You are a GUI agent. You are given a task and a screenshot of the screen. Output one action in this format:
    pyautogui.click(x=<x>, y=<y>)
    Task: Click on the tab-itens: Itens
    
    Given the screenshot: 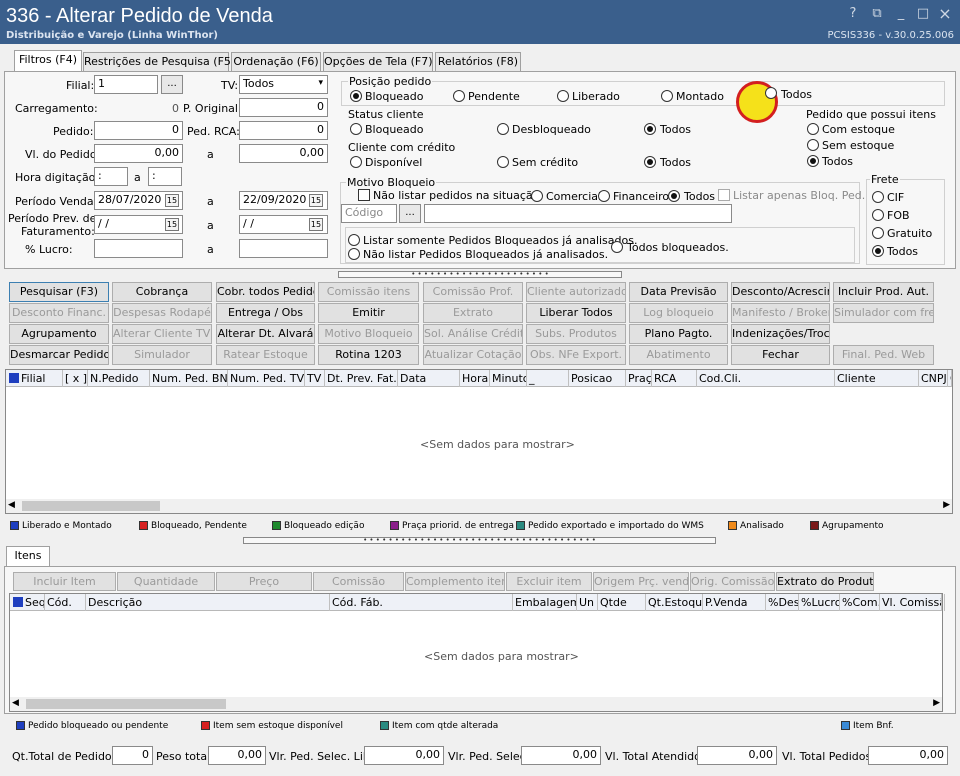 What is the action you would take?
    pyautogui.click(x=28, y=556)
    